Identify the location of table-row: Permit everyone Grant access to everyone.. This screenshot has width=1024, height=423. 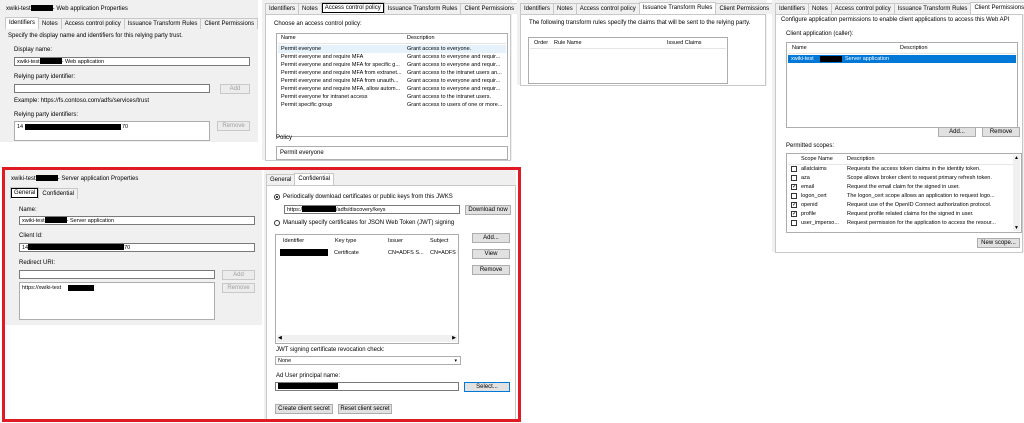
(392, 49).